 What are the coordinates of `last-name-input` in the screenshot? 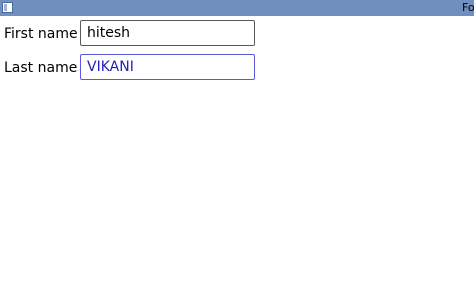 It's located at (167, 67).